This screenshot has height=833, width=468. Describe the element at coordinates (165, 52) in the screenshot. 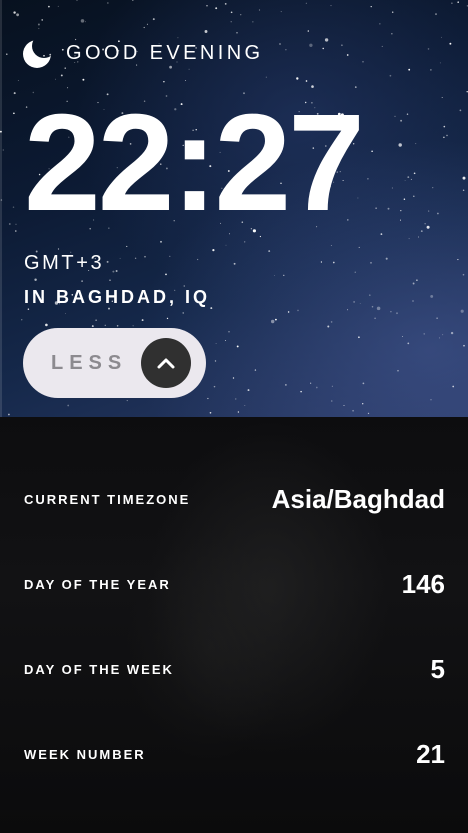

I see `greeting-text: GOOD EVENING` at that location.